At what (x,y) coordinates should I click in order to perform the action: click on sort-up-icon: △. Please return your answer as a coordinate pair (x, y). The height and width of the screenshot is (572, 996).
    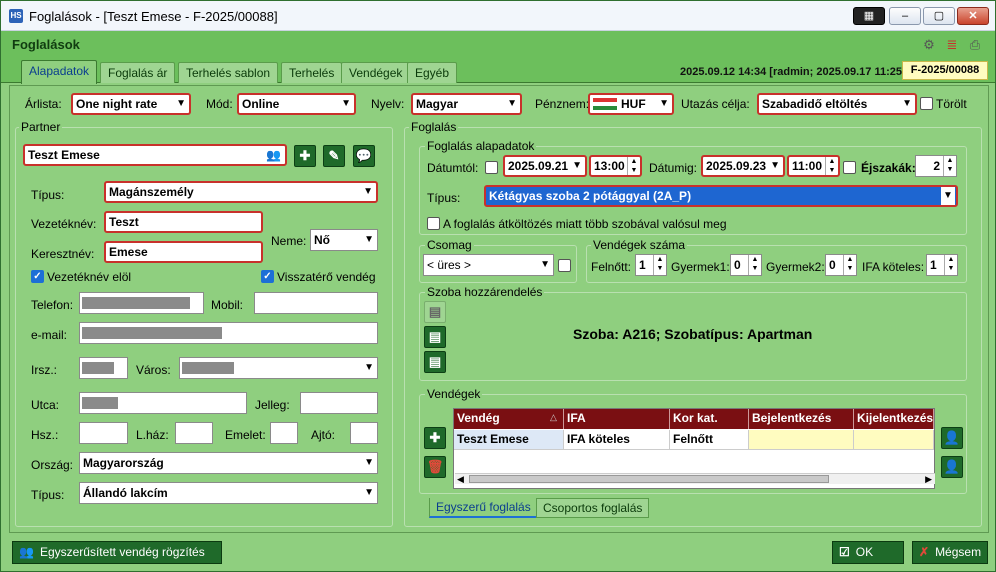
    Looking at the image, I should click on (553, 417).